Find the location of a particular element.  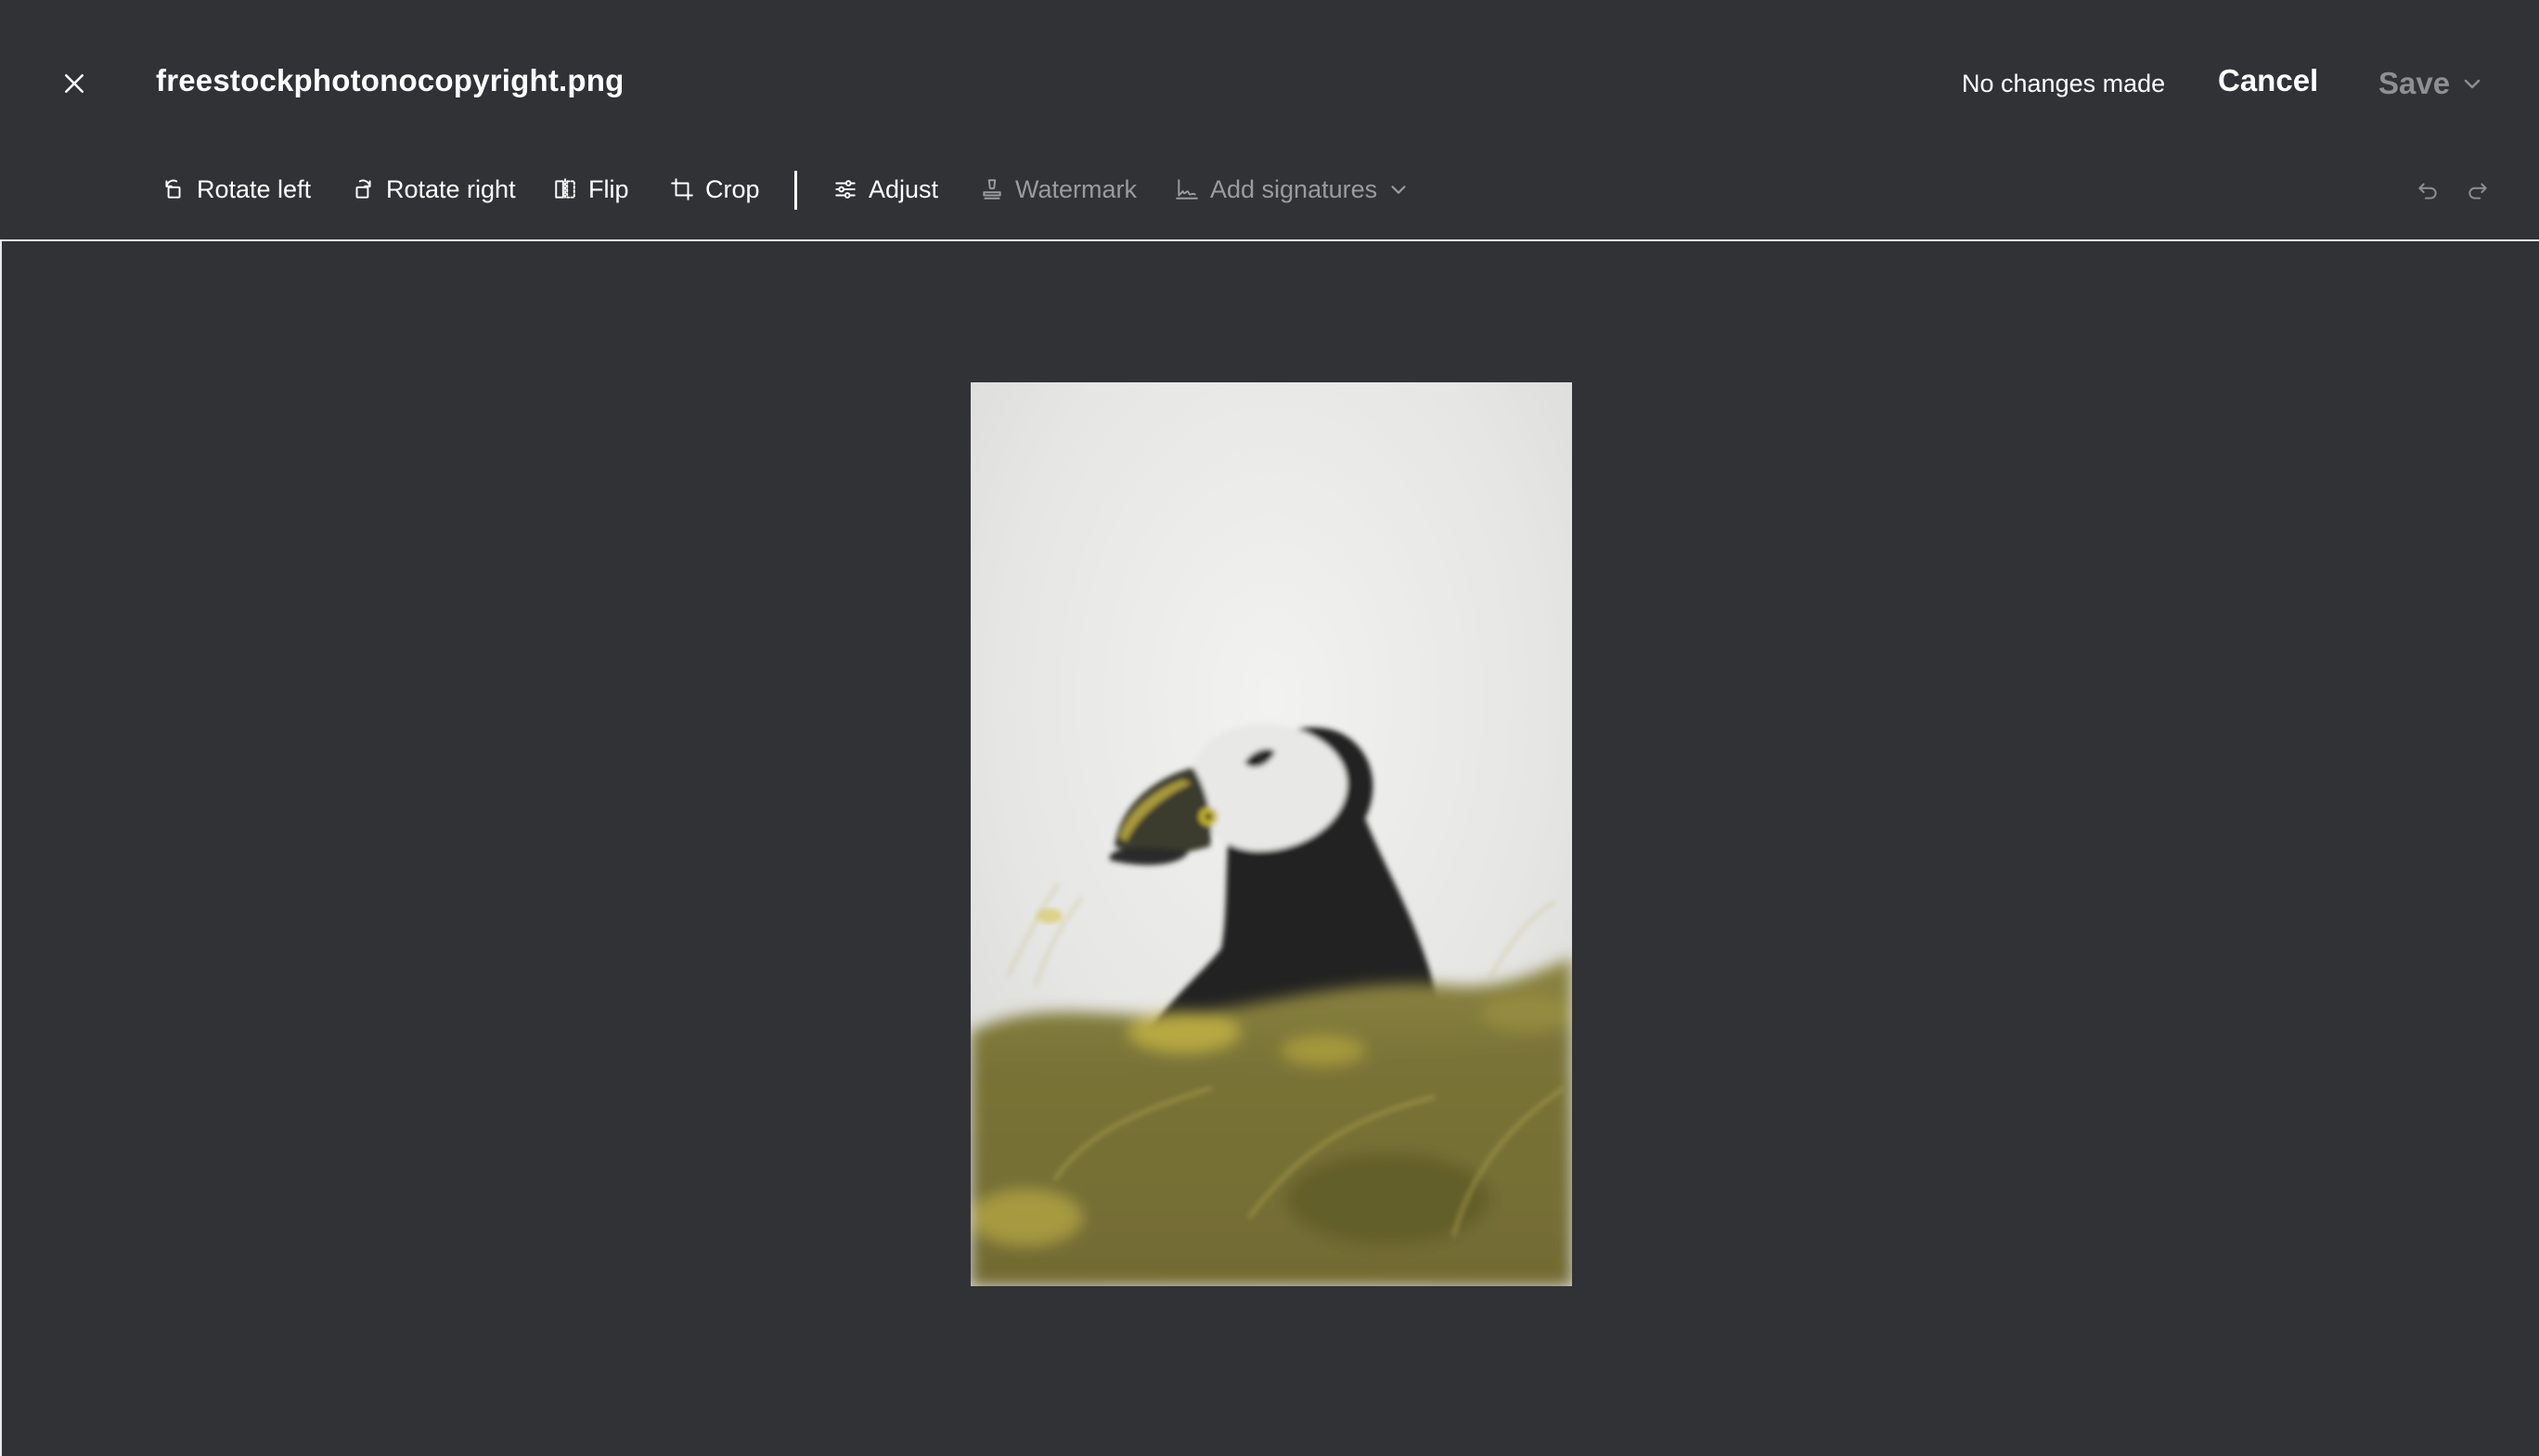

signature-icon is located at coordinates (1187, 189).